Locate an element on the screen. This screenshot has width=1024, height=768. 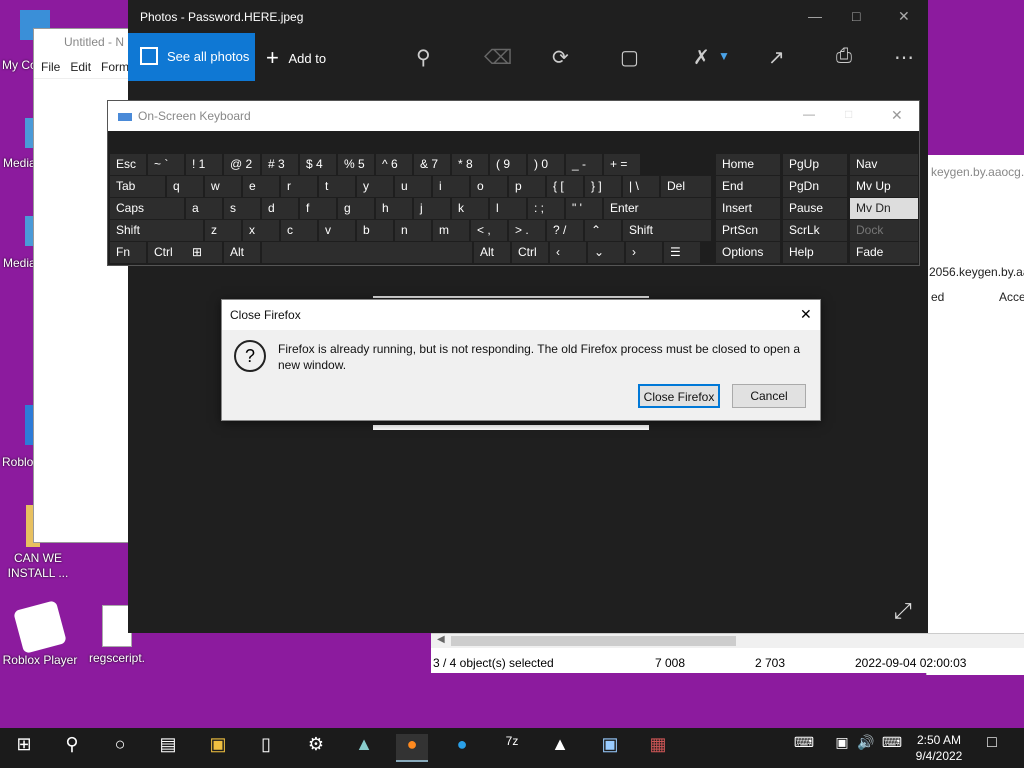
osk-key: $ 4 is located at coordinates (318, 164).